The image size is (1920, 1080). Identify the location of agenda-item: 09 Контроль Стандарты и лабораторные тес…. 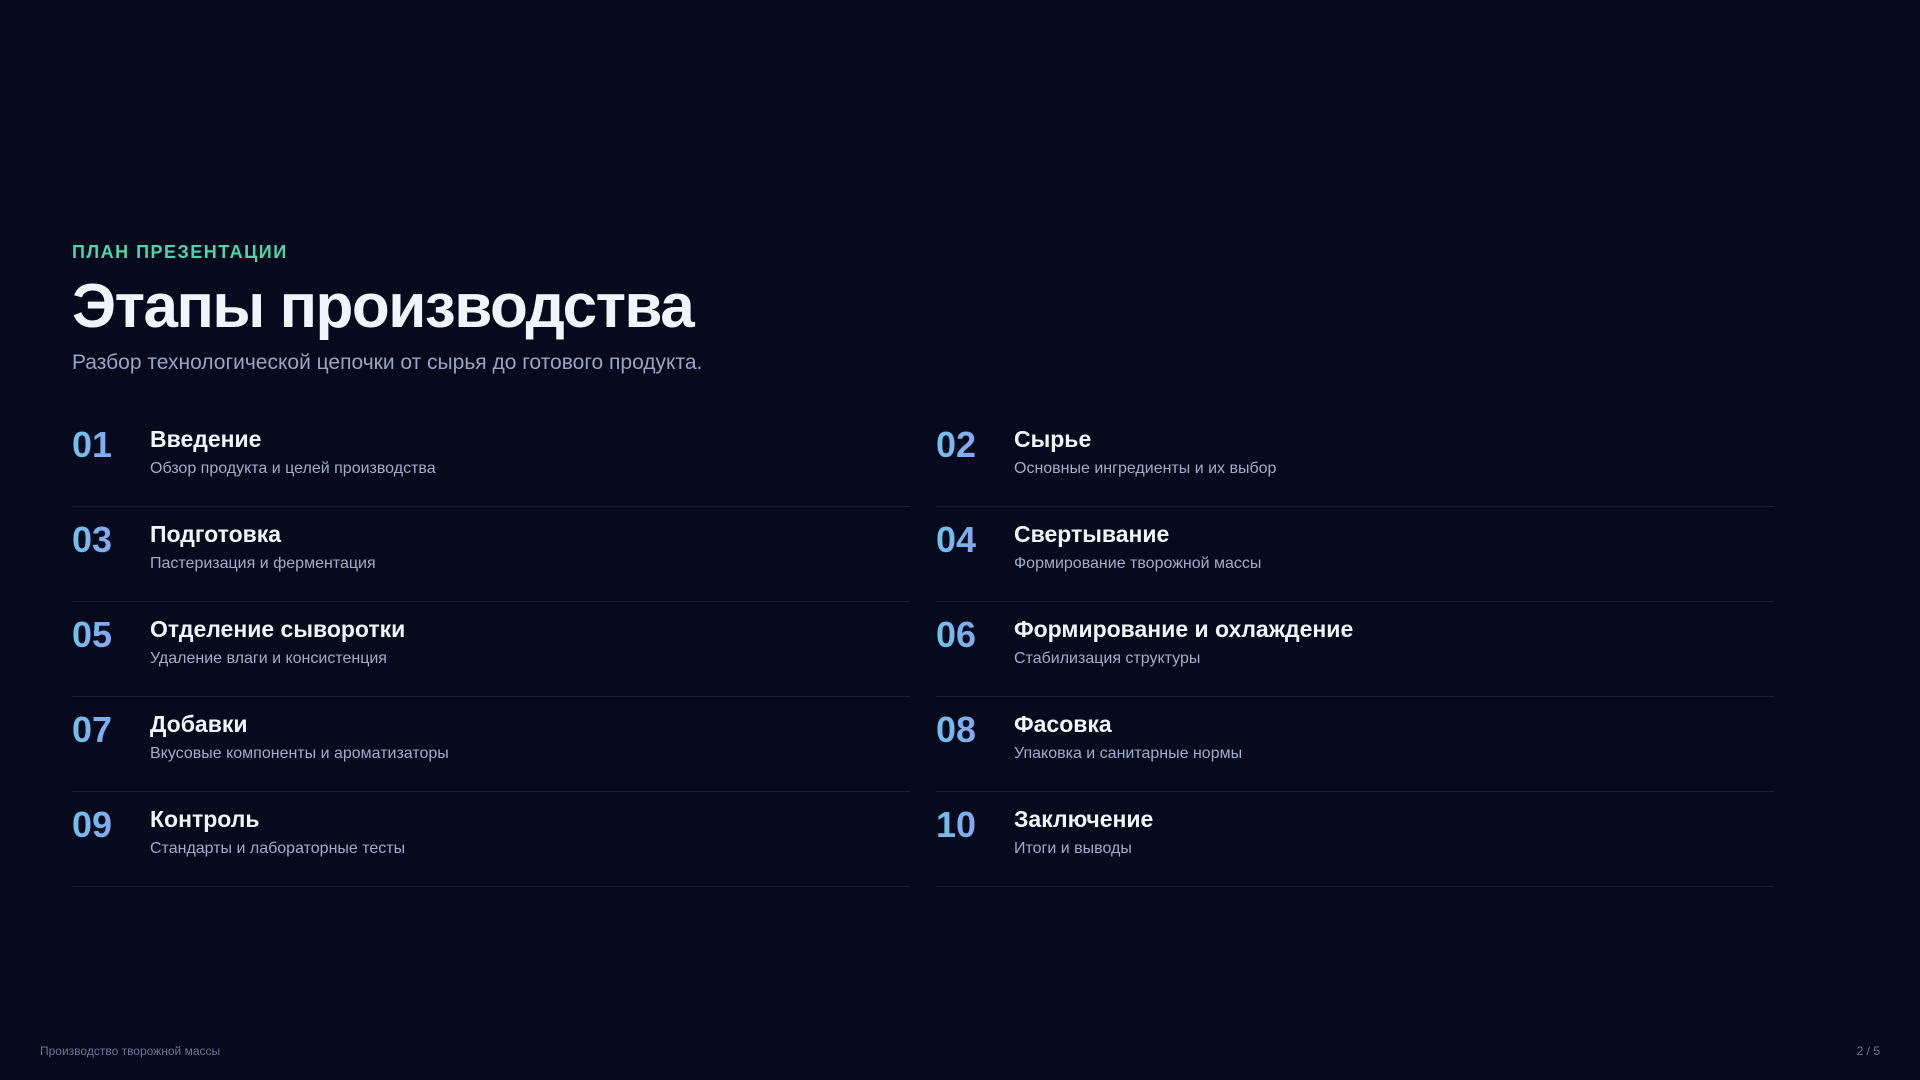
(491, 839).